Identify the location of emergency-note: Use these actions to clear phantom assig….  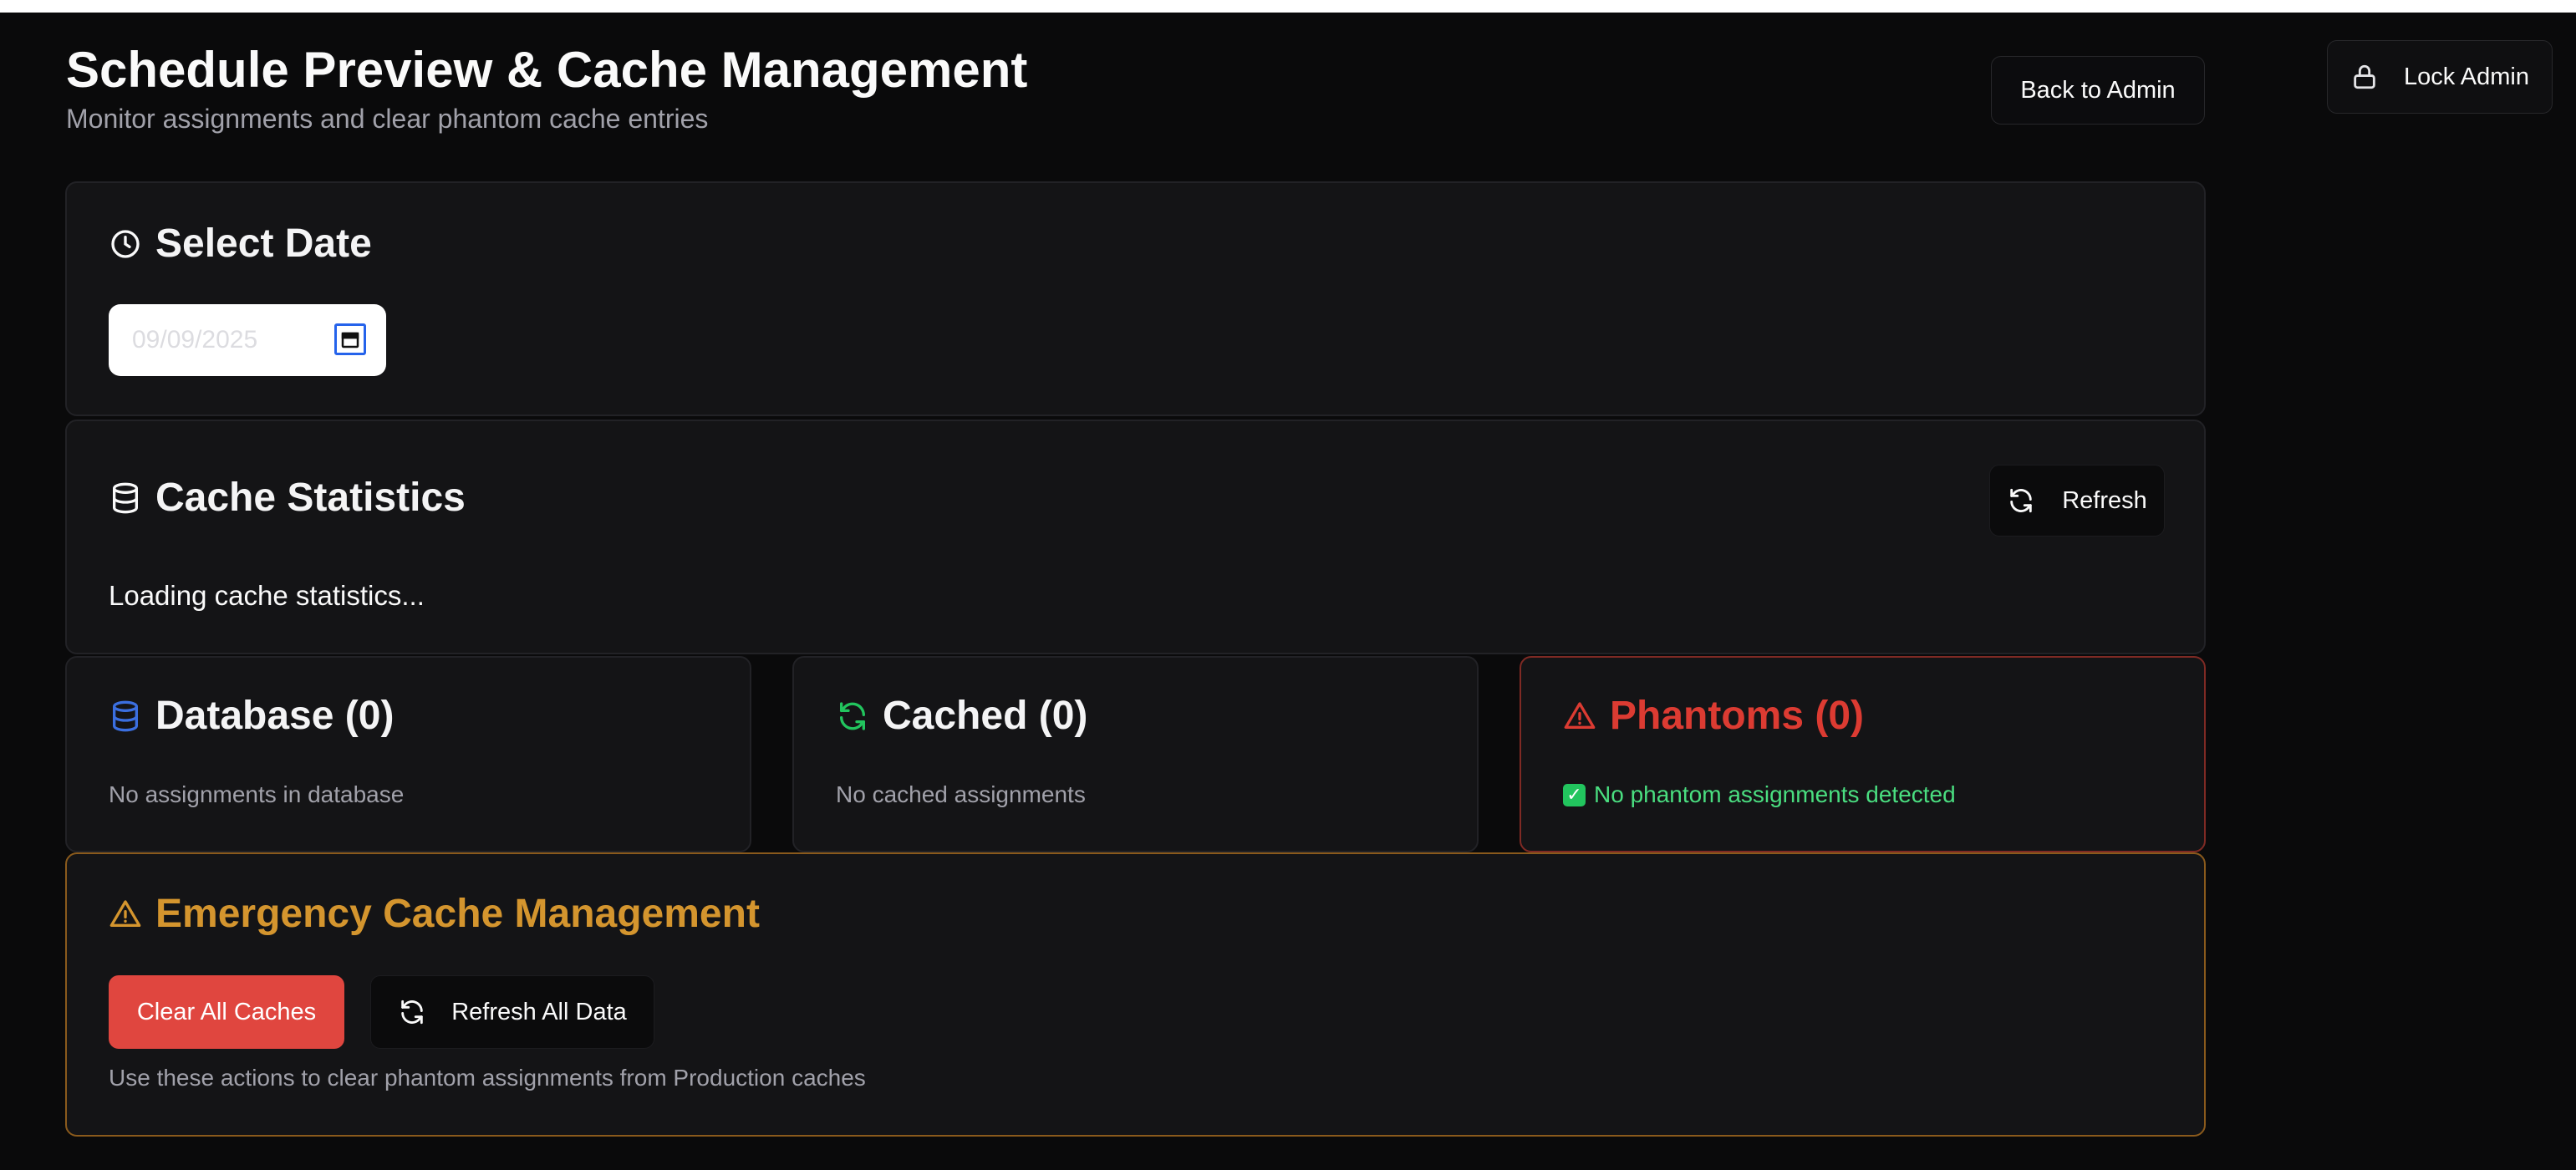
(487, 1078).